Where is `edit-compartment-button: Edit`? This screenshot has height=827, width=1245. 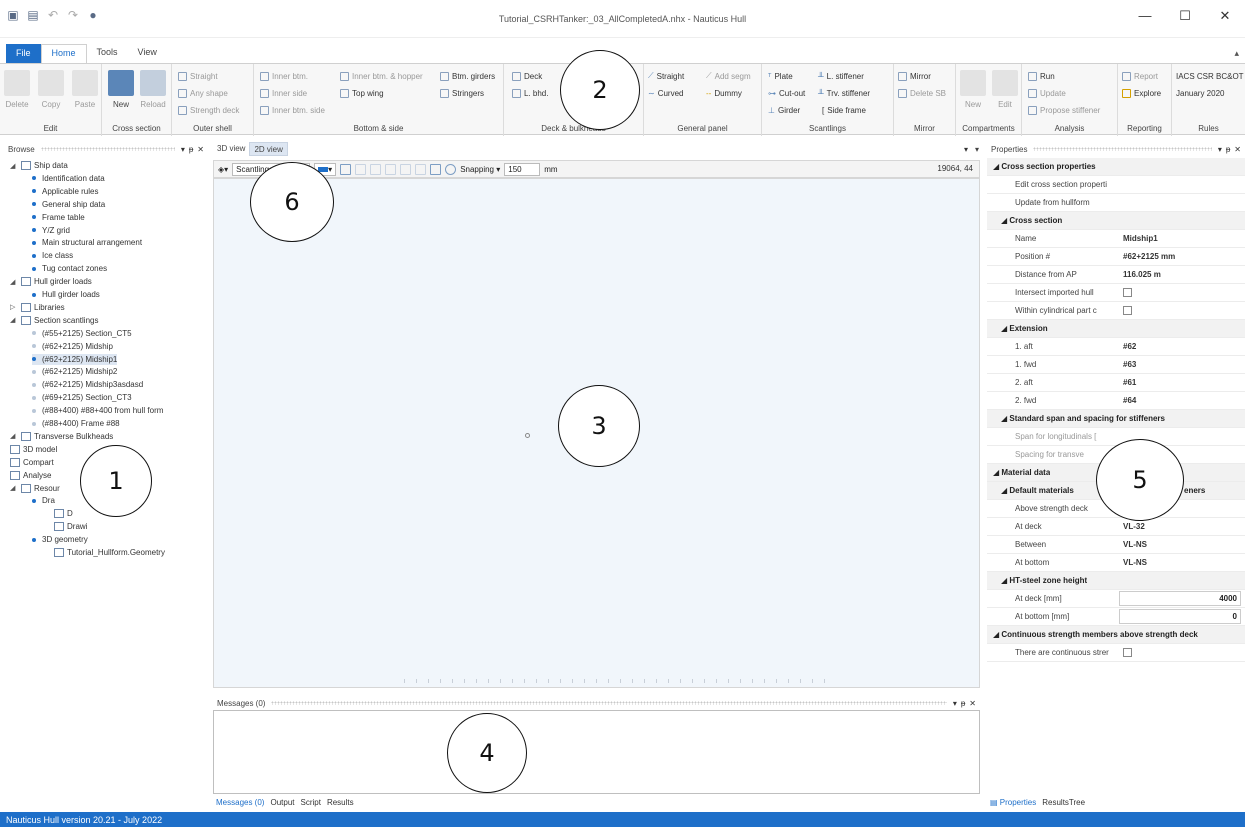
edit-compartment-button: Edit is located at coordinates (1005, 89).